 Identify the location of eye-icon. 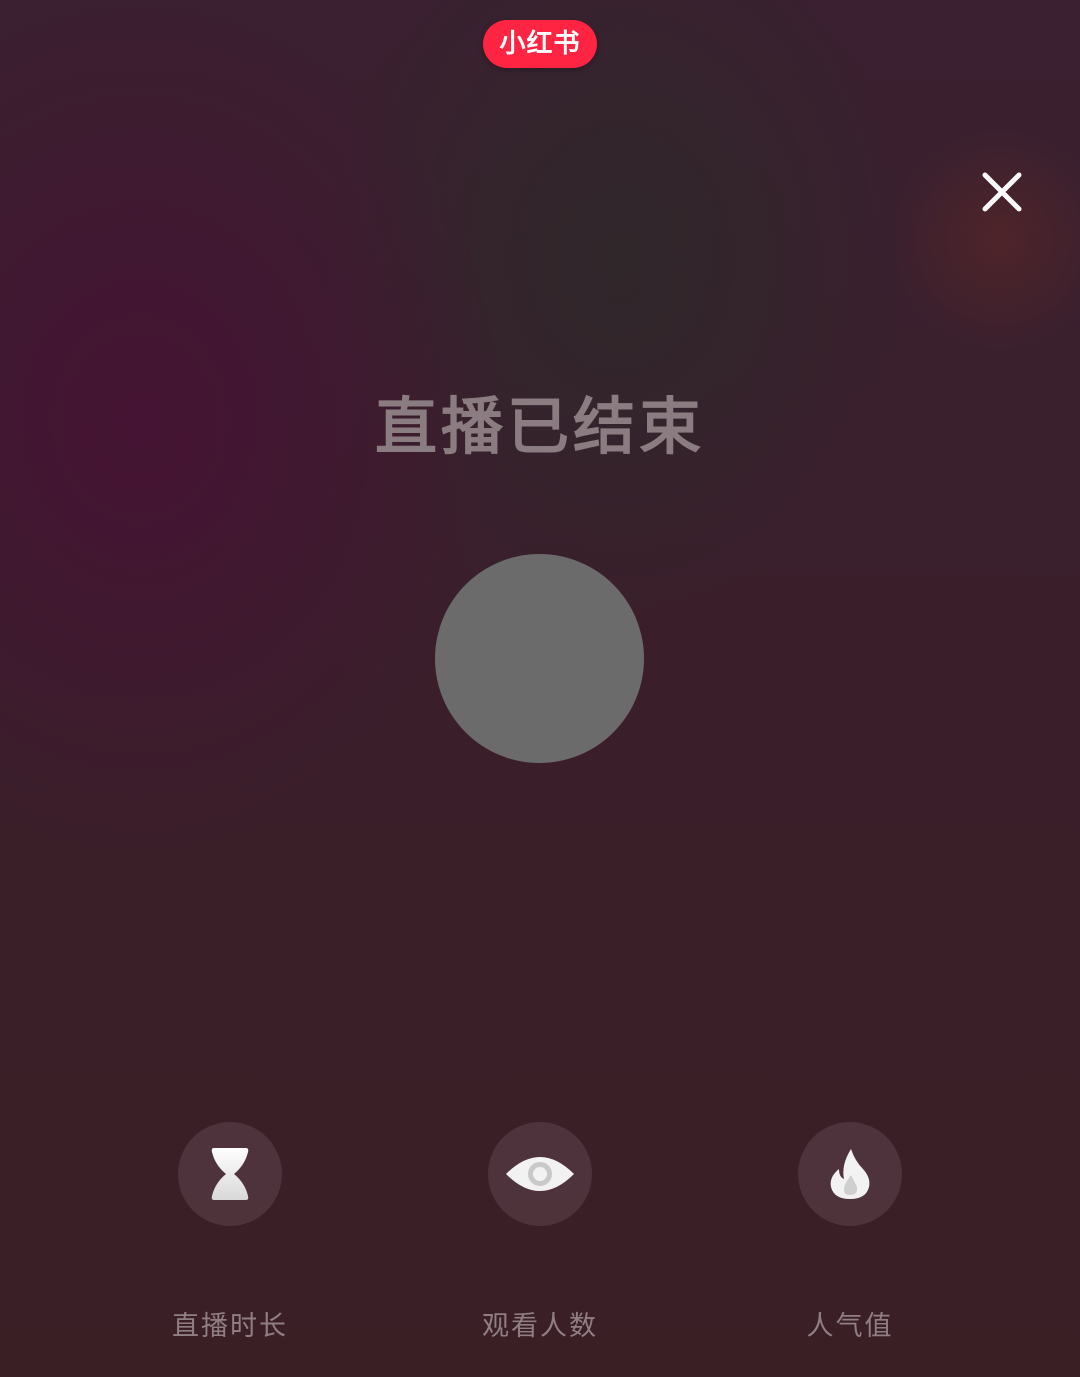
(540, 1174).